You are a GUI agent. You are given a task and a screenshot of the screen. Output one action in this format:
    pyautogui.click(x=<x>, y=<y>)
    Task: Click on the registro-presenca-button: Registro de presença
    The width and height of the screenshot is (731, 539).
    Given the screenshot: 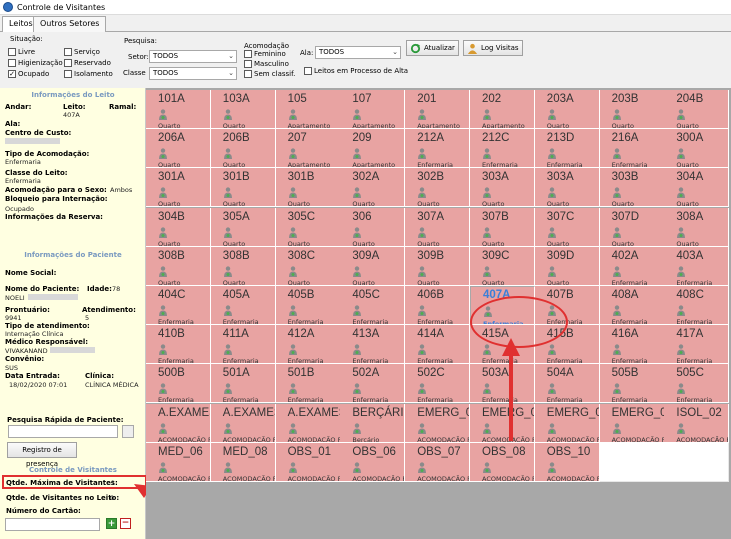 What is the action you would take?
    pyautogui.click(x=42, y=455)
    